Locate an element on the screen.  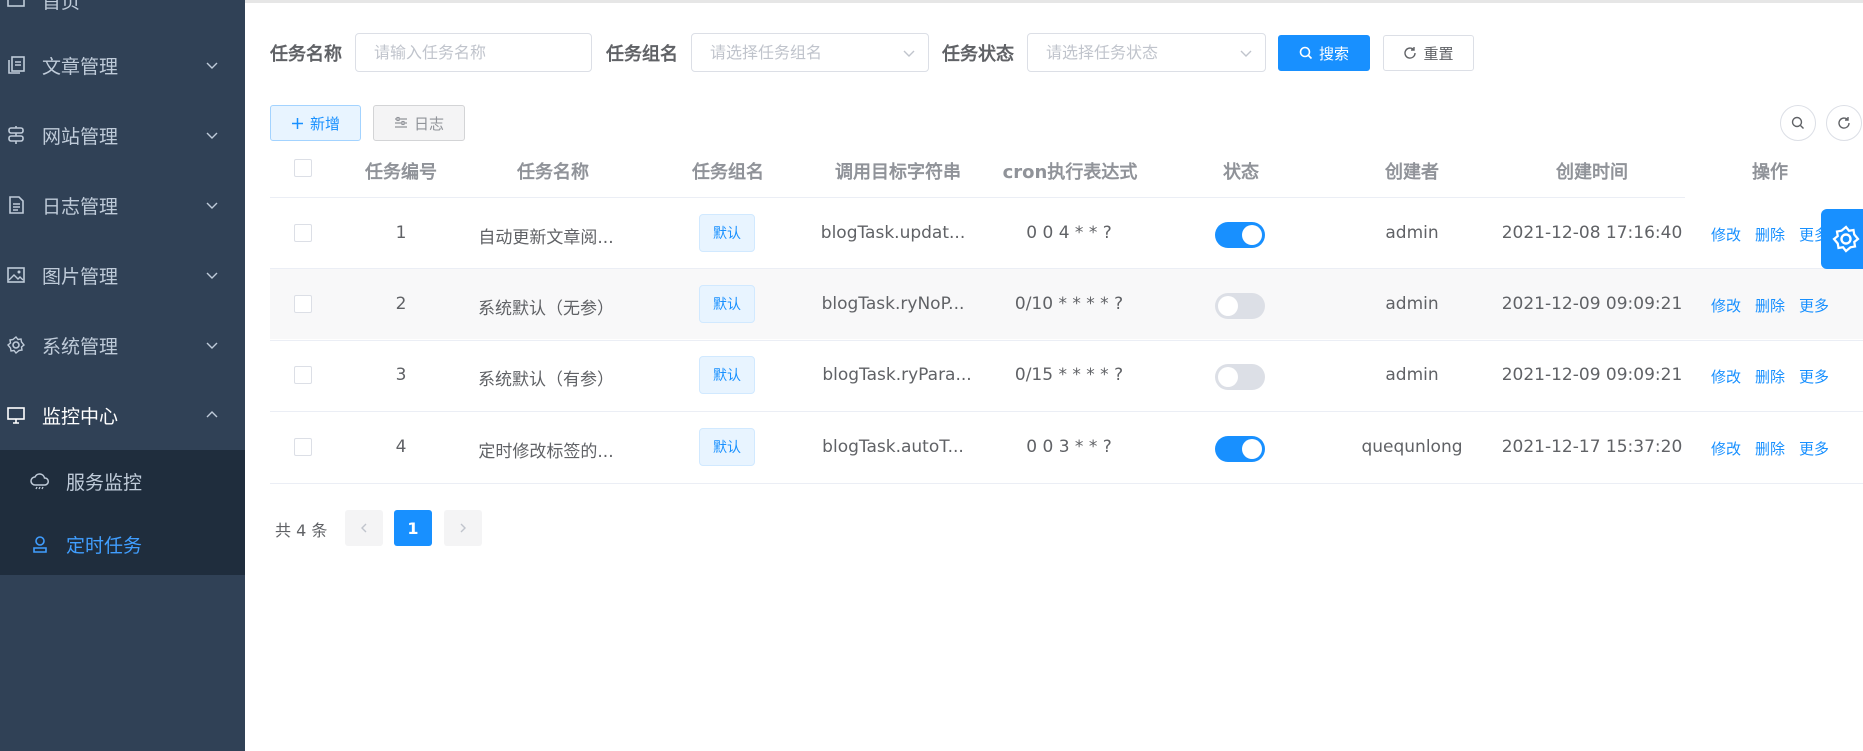
submenu: 服务监控 定时任务 is located at coordinates (122, 512).